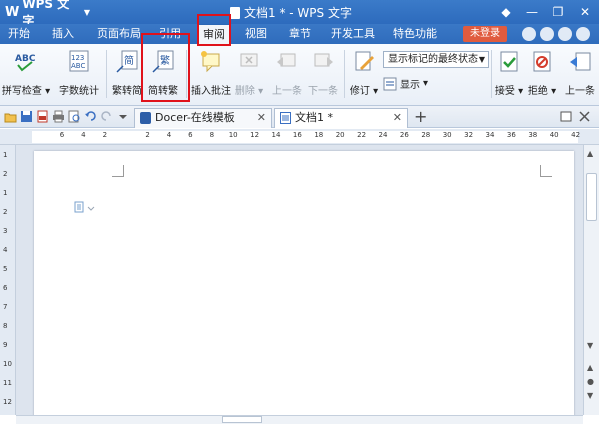  What do you see at coordinates (542, 74) in the screenshot?
I see `reject-change-button: 拒绝 ▾` at bounding box center [542, 74].